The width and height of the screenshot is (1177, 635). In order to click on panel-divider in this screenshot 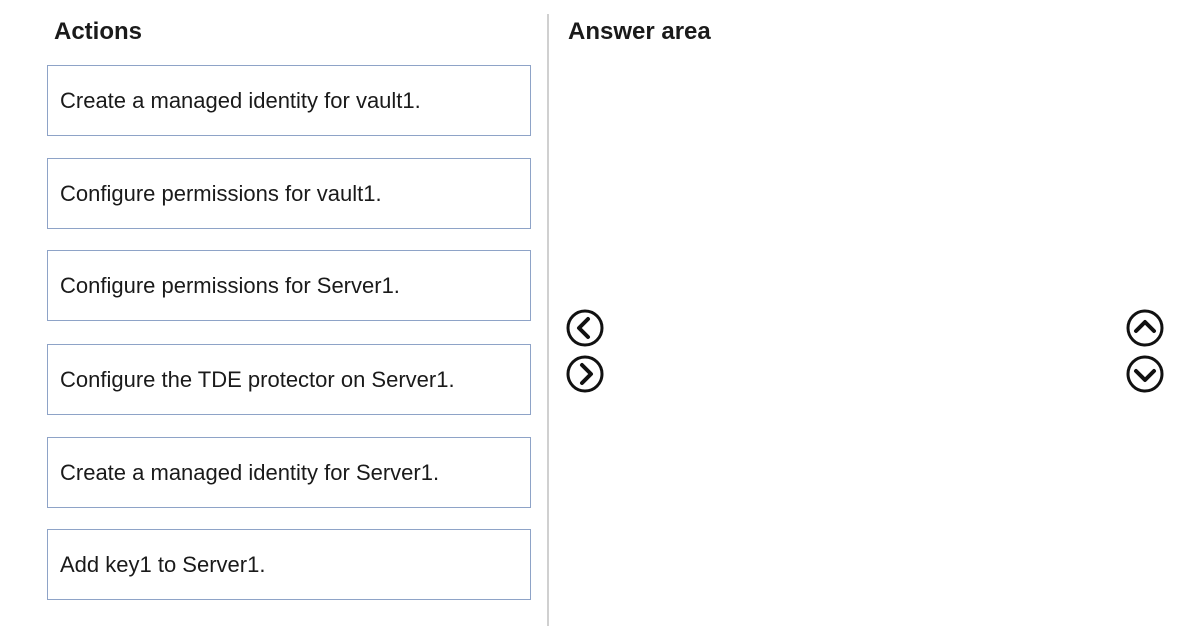, I will do `click(548, 320)`.